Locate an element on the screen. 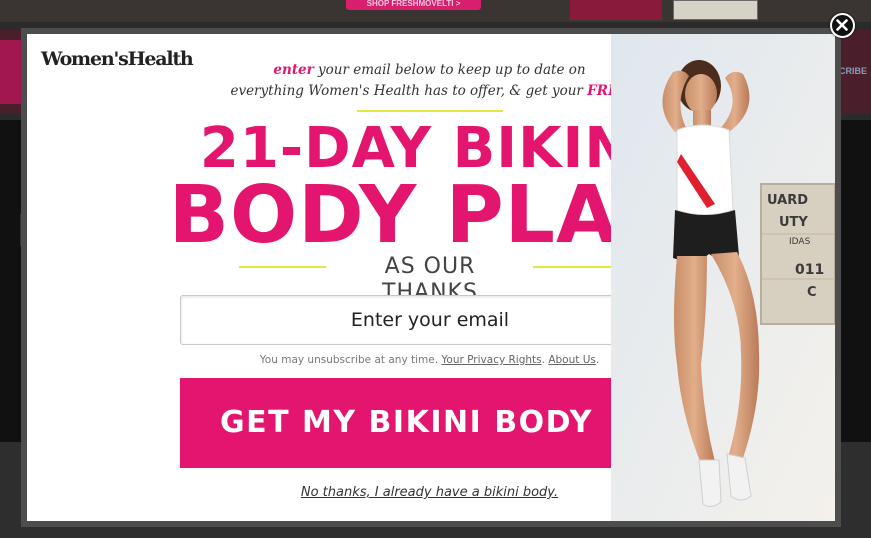 This screenshot has width=871, height=538. decline-link: No thanks, I already have a bikini body. is located at coordinates (429, 492).